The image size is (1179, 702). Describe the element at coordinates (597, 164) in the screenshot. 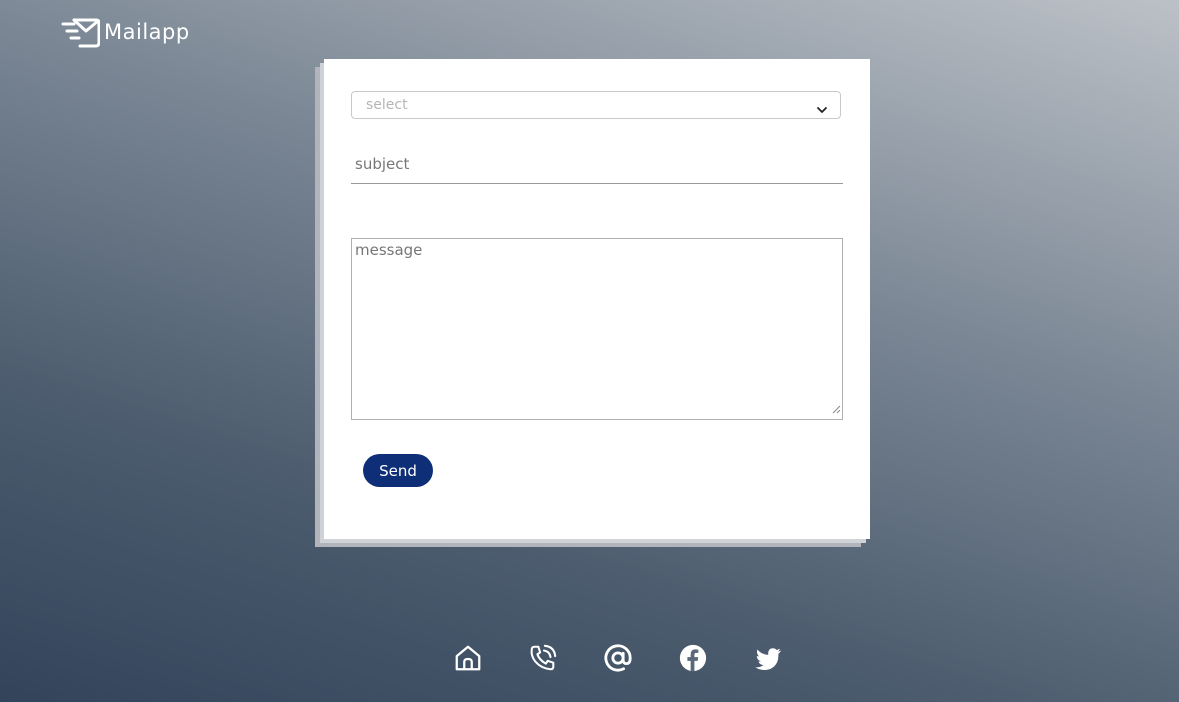

I see `subject-field: subject` at that location.